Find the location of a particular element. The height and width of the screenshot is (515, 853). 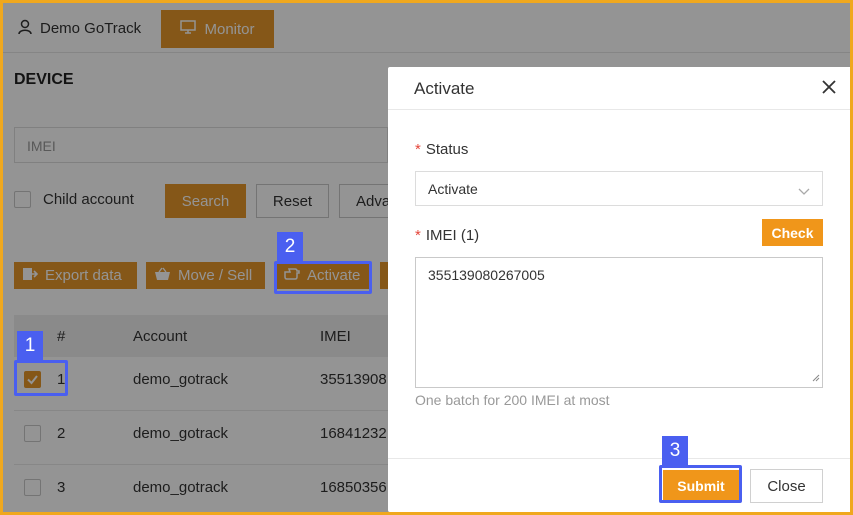

step-3-badge: 3 is located at coordinates (675, 450).